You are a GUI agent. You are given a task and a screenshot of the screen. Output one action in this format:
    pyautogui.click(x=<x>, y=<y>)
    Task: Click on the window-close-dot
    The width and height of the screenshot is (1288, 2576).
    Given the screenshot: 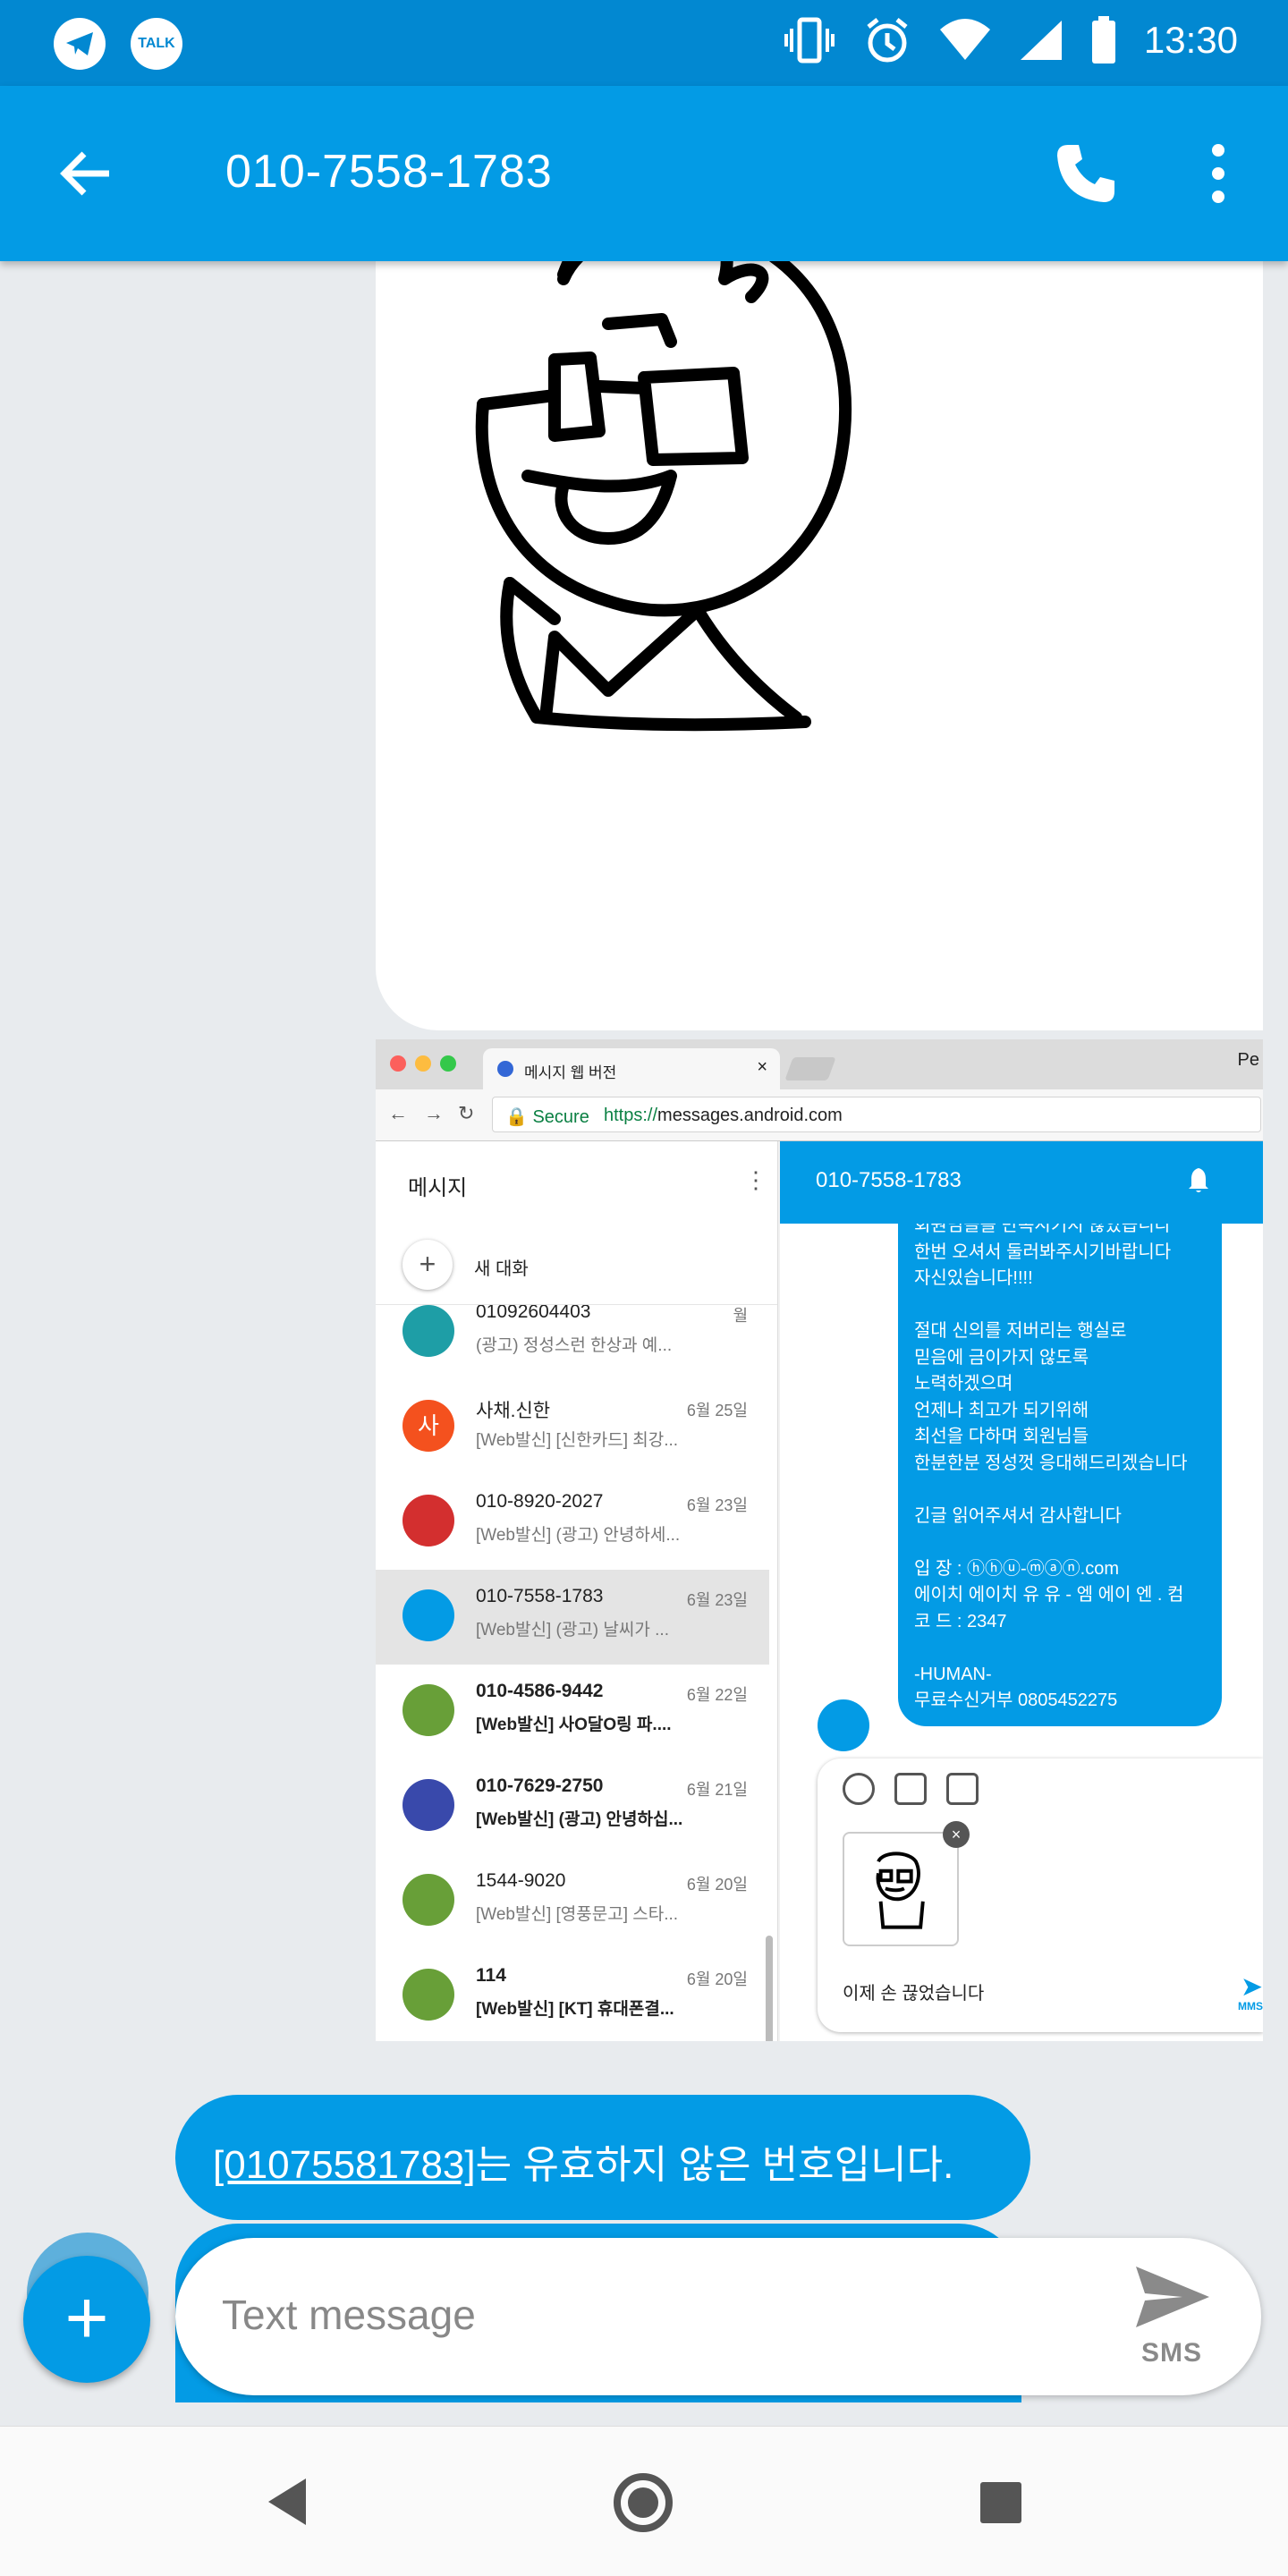 What is the action you would take?
    pyautogui.click(x=398, y=1063)
    